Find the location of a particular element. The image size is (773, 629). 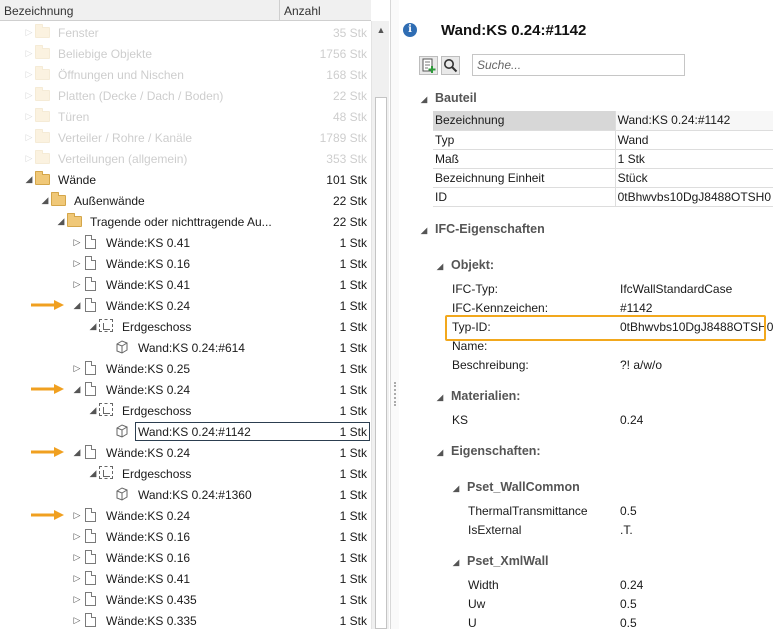

tree-row: Wand:KS 0.24:#1360 1 Stk is located at coordinates (185, 494).